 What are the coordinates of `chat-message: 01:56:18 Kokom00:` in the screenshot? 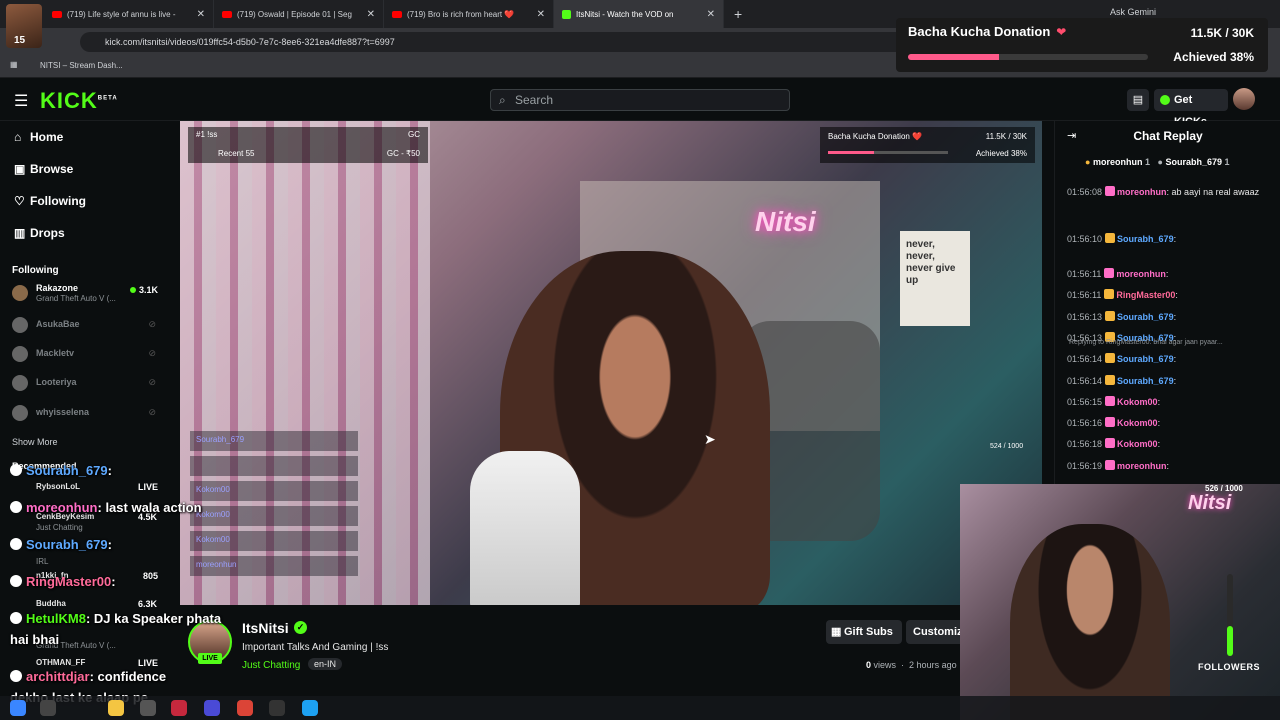 It's located at (1172, 444).